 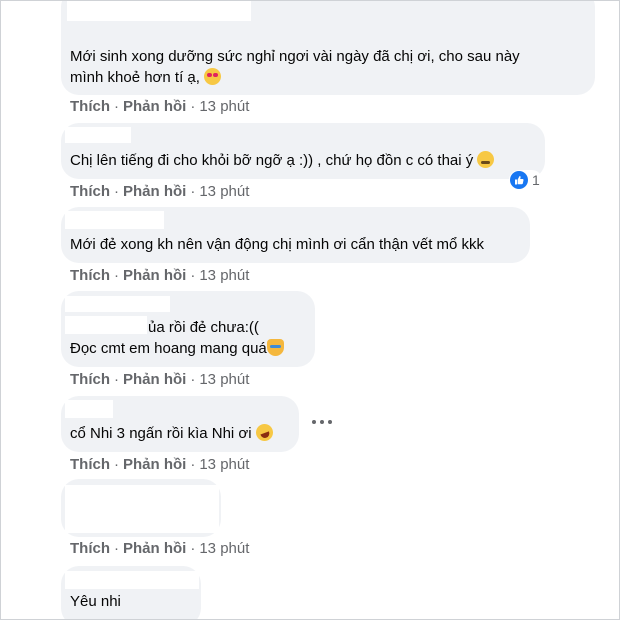 I want to click on comment-text-line: cổ Nhi 3 ngấn rồi kìa Nhi ơi, so click(x=161, y=433).